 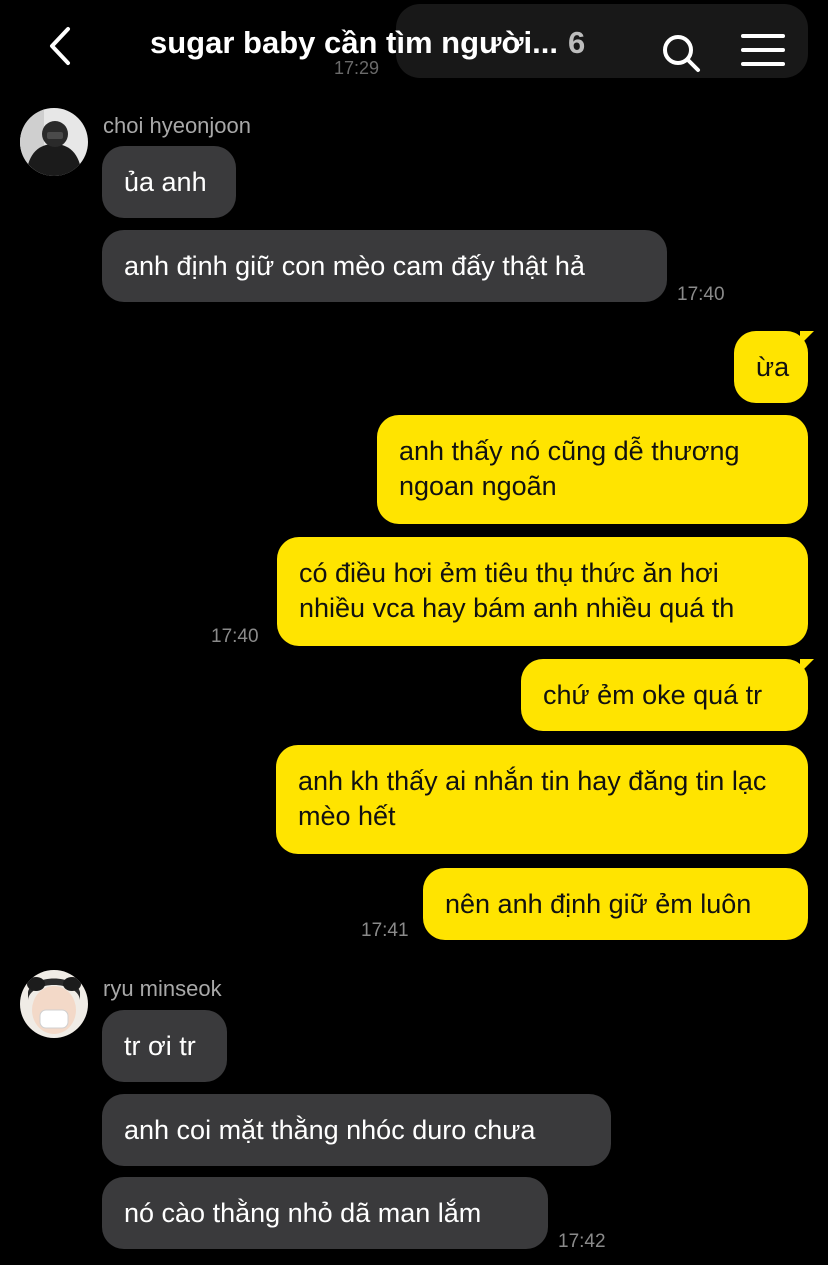 I want to click on member-count: 6, so click(x=576, y=42).